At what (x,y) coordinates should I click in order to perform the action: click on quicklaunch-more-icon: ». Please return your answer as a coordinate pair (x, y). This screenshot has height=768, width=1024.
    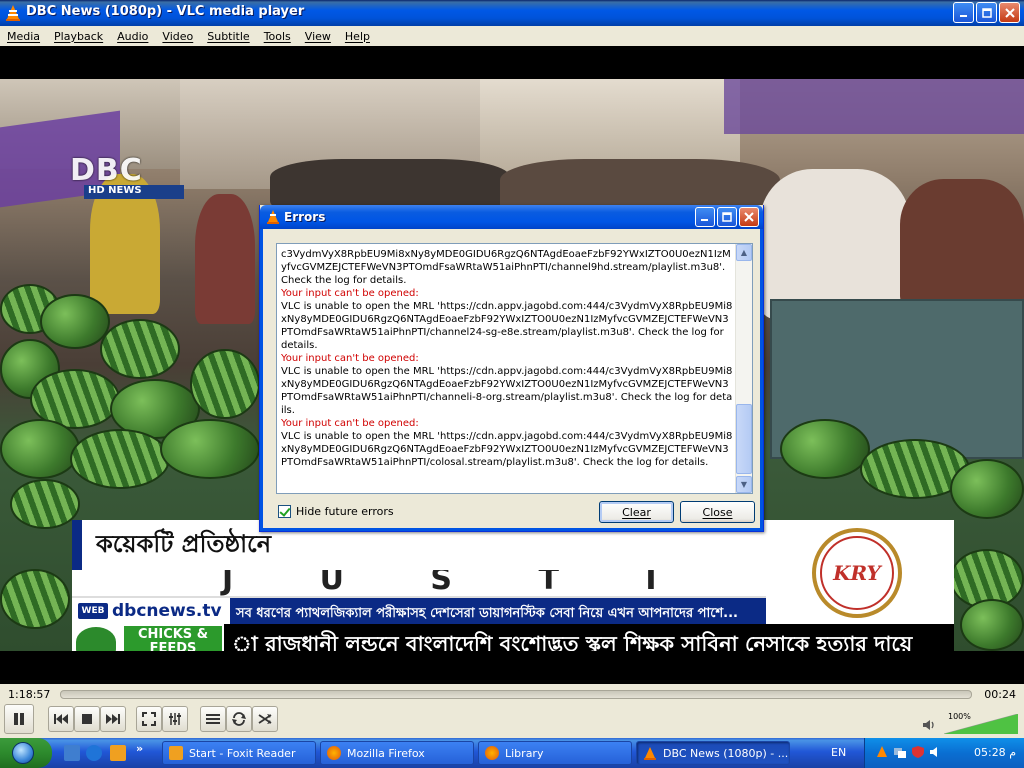
    Looking at the image, I should click on (139, 748).